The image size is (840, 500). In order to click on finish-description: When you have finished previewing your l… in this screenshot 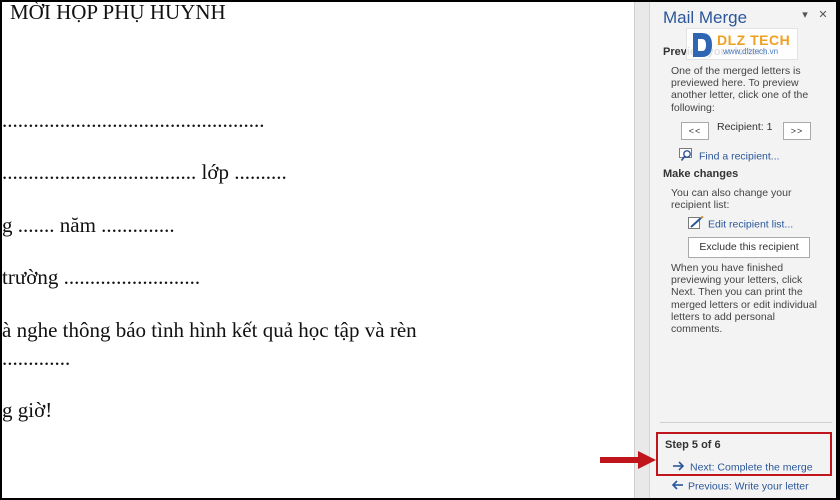, I will do `click(744, 299)`.